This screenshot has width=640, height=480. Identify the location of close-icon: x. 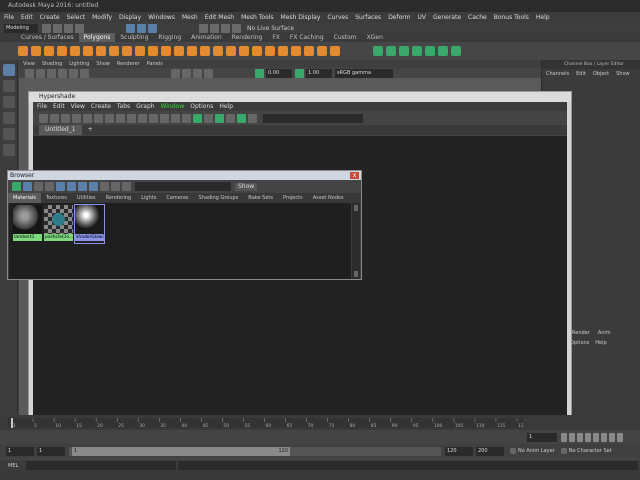
(354, 175).